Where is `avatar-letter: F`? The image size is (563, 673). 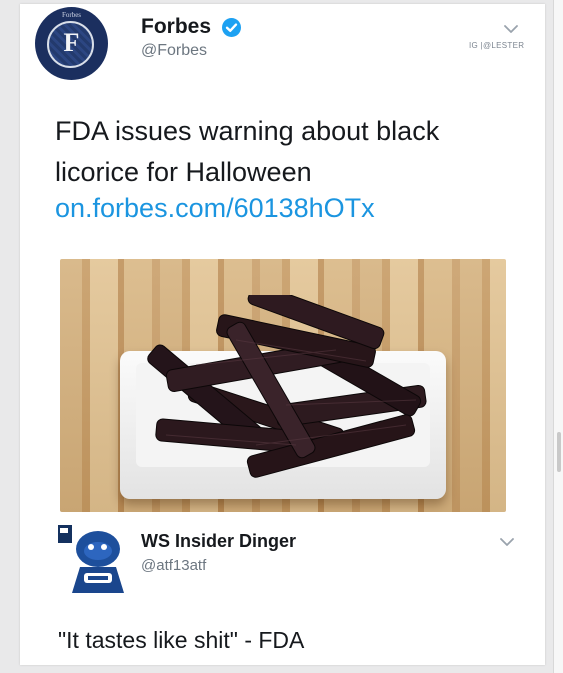 avatar-letter: F is located at coordinates (71, 42).